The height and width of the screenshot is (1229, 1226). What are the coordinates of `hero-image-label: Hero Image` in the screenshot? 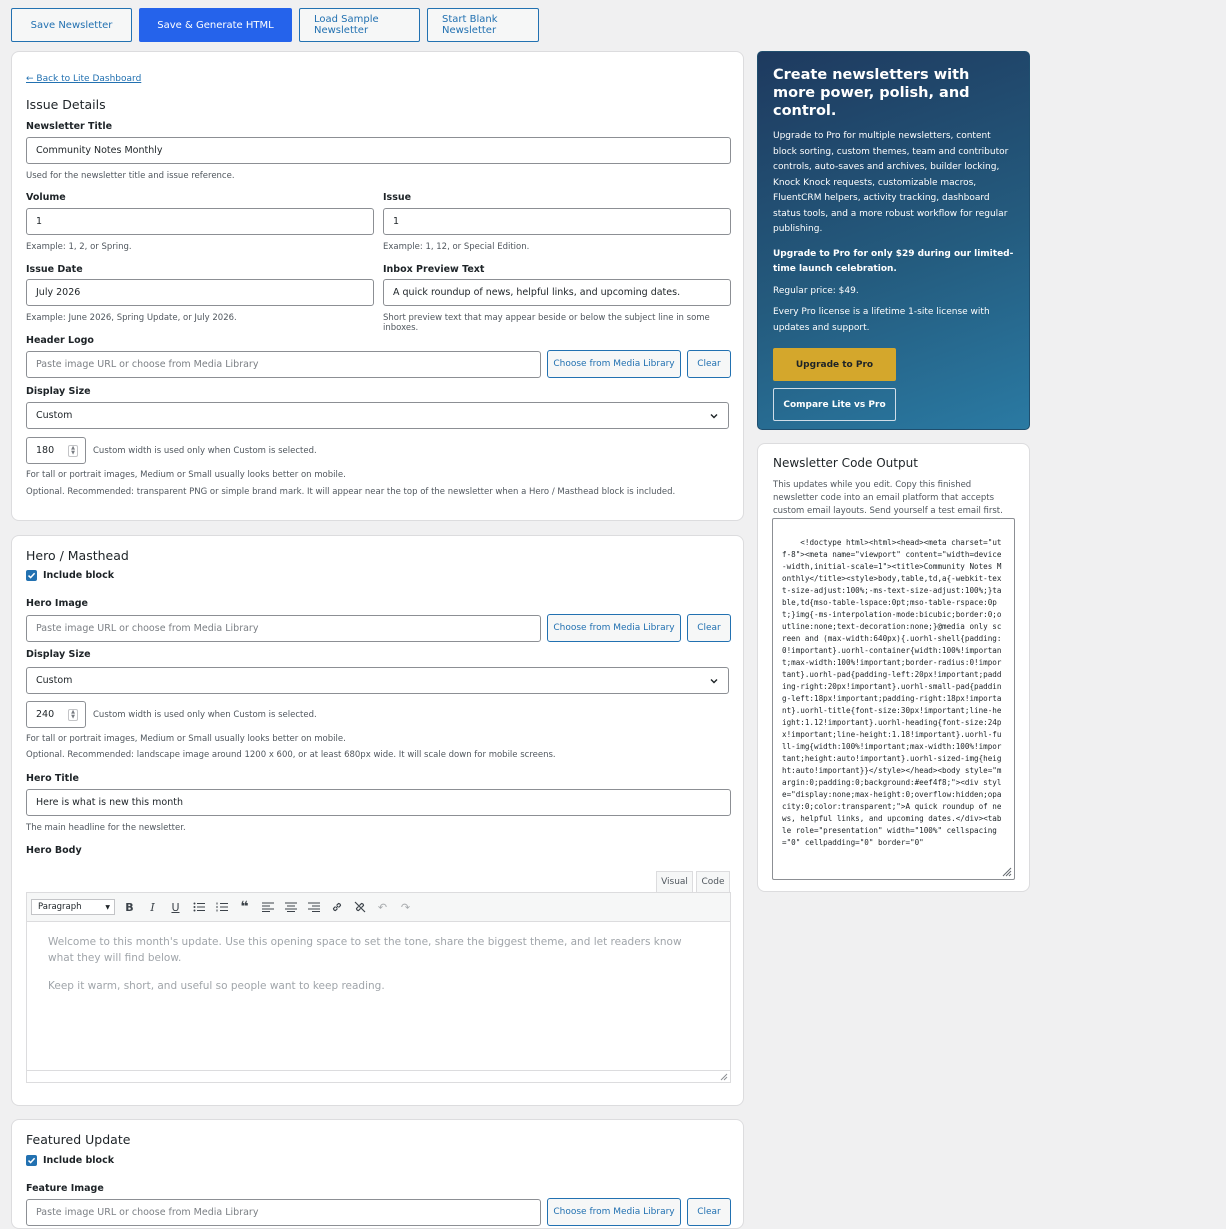 It's located at (57, 603).